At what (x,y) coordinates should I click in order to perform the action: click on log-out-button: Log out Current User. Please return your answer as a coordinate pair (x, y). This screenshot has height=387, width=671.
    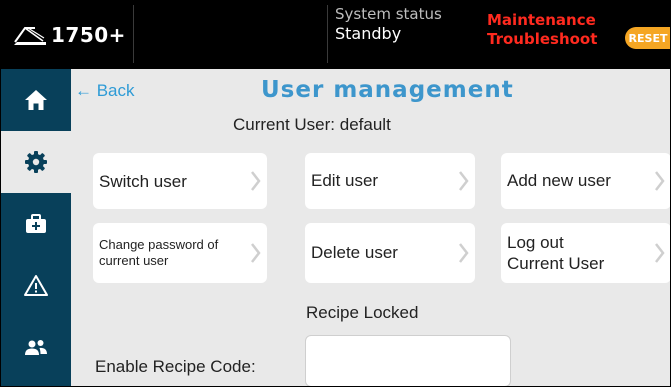
    Looking at the image, I should click on (585, 253).